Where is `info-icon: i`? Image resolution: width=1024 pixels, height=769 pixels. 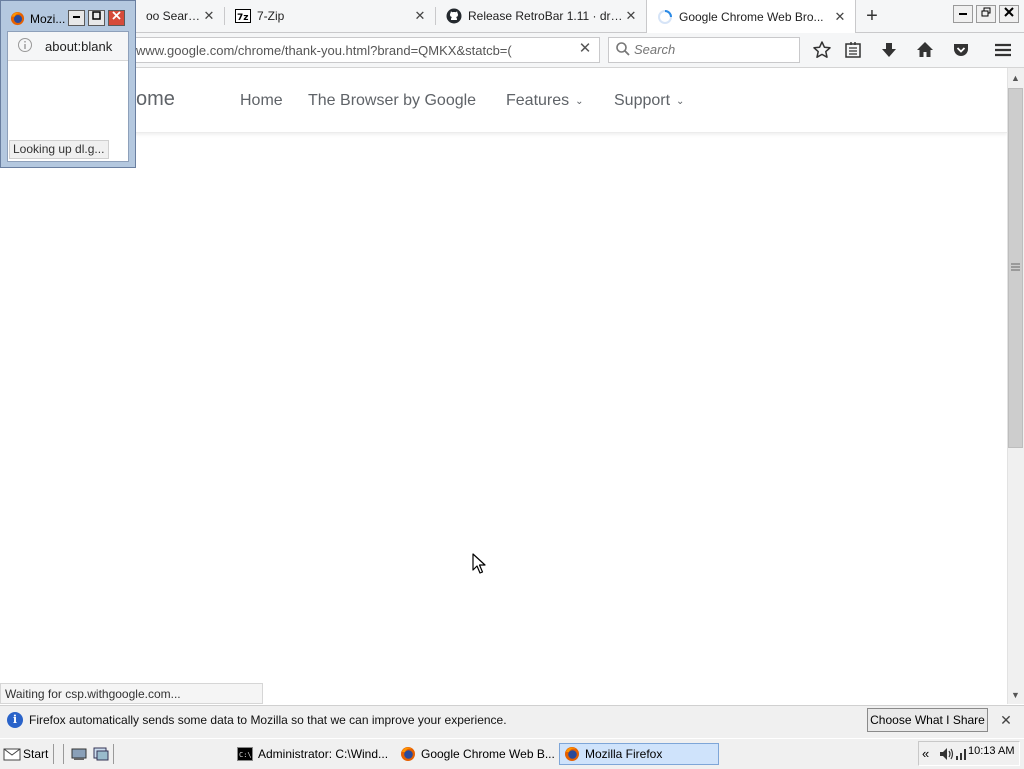 info-icon: i is located at coordinates (15, 720).